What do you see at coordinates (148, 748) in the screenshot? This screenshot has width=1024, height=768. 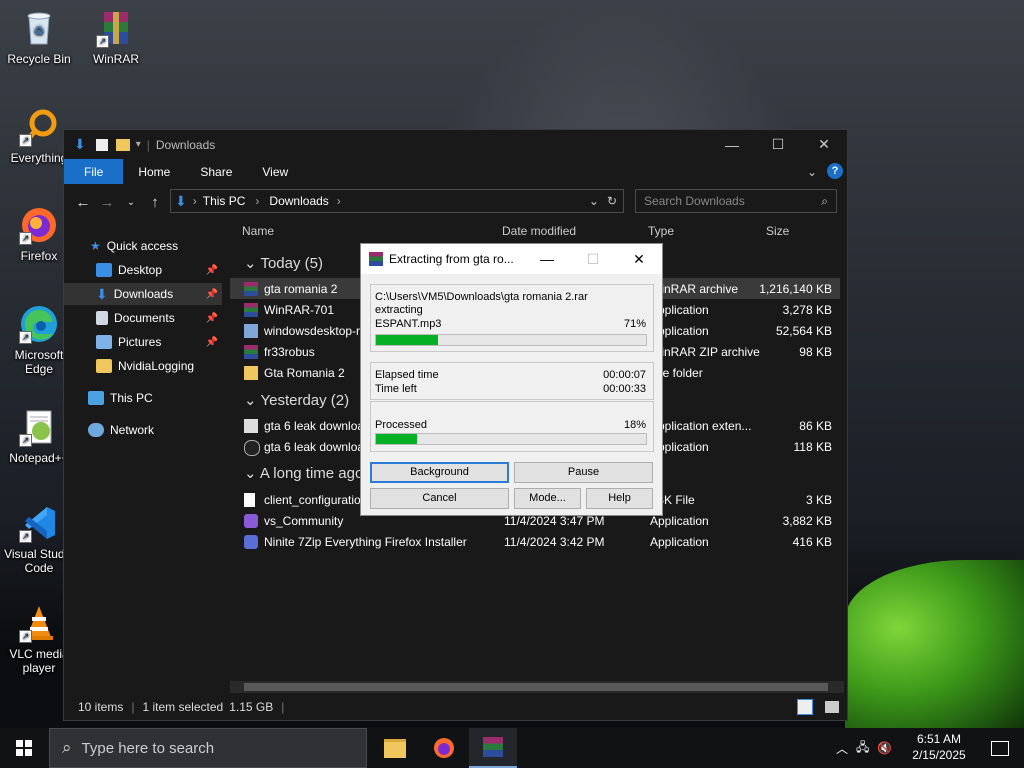 I see `taskbar-search-input: Type here to search` at bounding box center [148, 748].